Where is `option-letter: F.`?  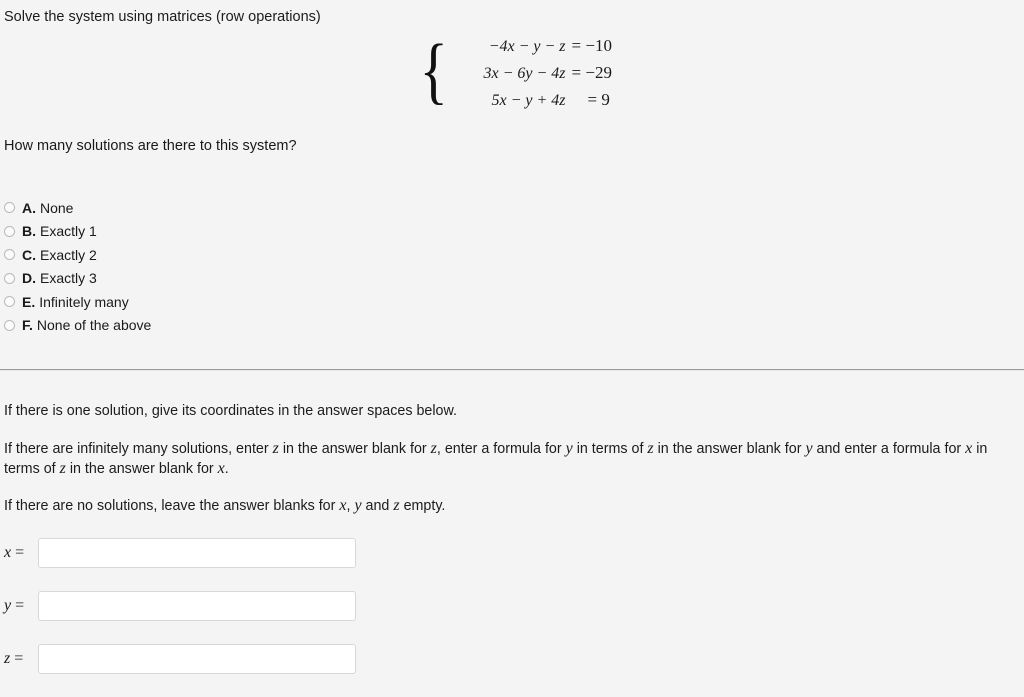 option-letter: F. is located at coordinates (27, 325).